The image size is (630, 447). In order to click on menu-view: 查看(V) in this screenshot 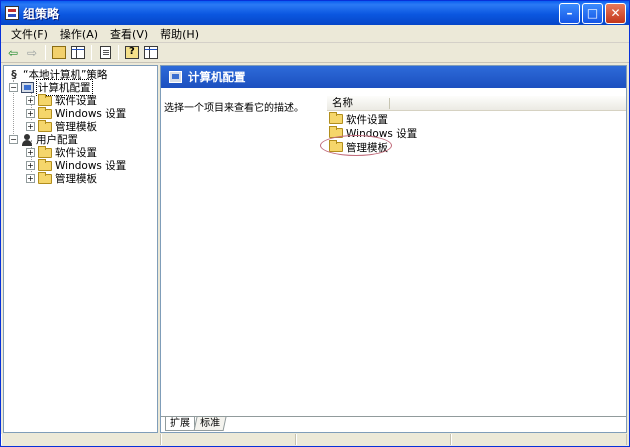, I will do `click(129, 34)`.